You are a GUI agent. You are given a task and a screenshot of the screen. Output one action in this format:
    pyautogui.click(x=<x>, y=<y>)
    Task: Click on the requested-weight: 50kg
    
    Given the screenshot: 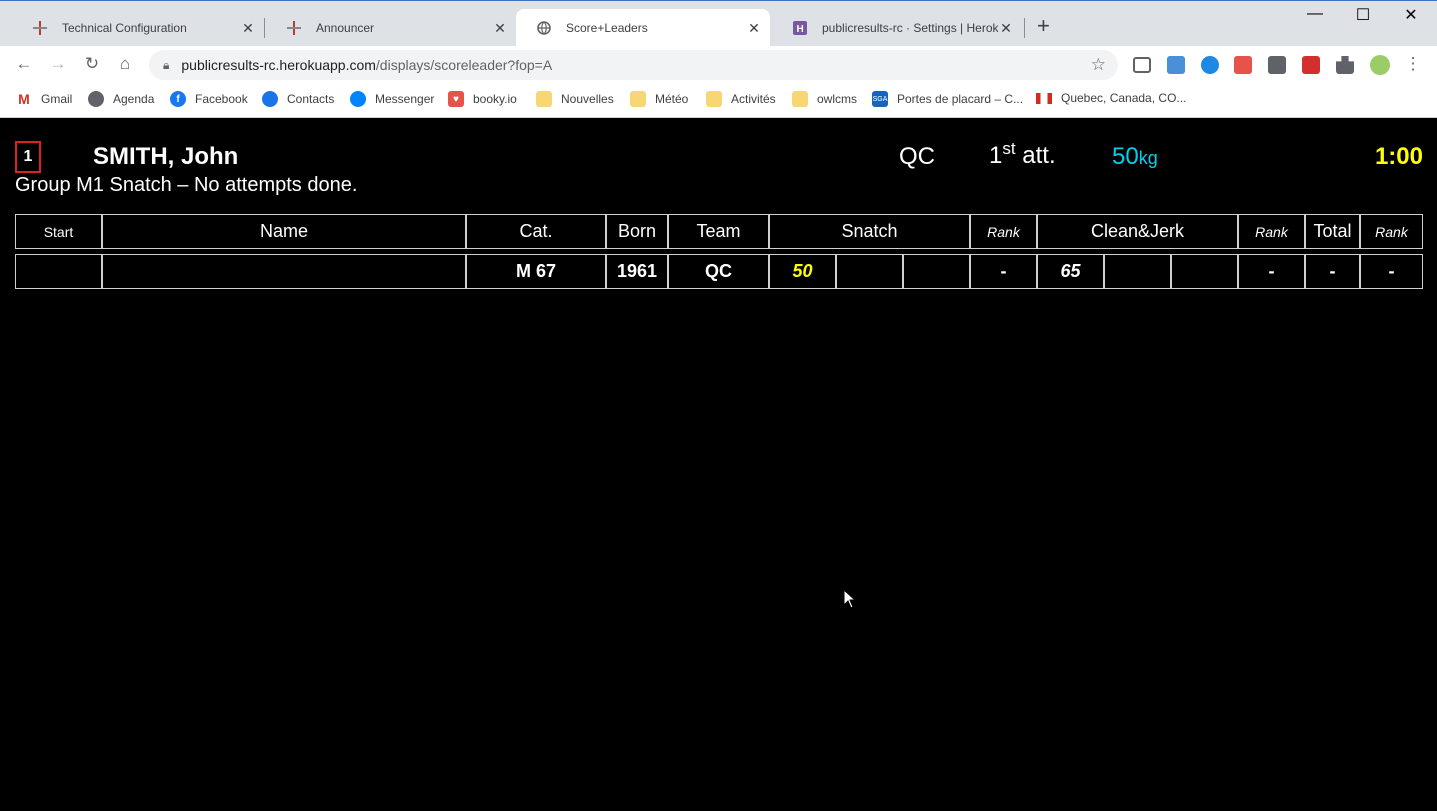 What is the action you would take?
    pyautogui.click(x=1135, y=157)
    